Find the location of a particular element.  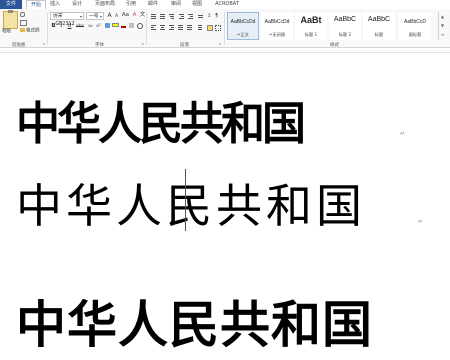

shading-button is located at coordinates (209, 27).